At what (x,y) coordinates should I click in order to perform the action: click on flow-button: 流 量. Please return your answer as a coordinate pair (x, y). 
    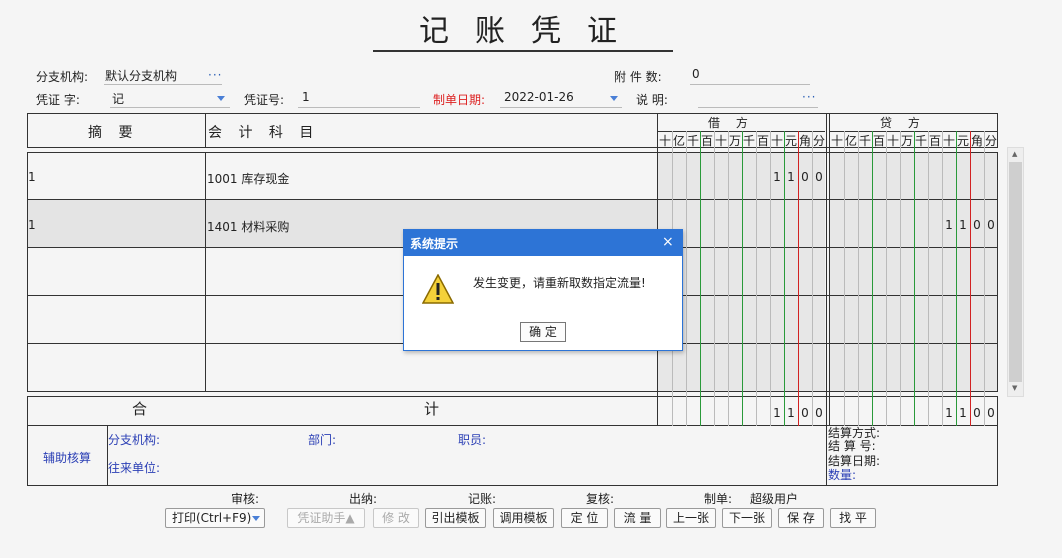
    Looking at the image, I should click on (637, 518).